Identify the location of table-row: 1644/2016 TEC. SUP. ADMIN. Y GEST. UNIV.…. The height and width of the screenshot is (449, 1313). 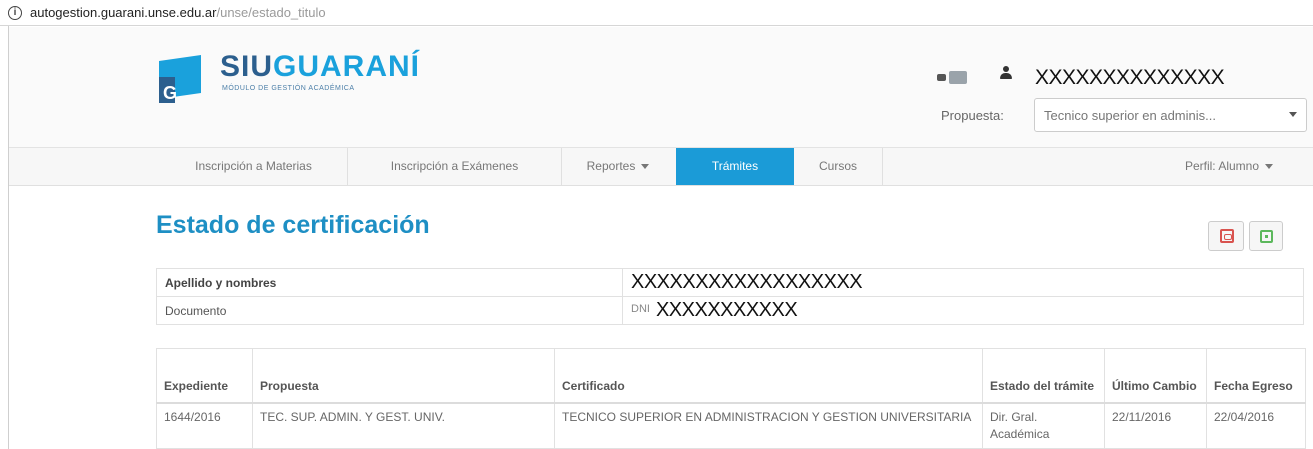
(731, 425).